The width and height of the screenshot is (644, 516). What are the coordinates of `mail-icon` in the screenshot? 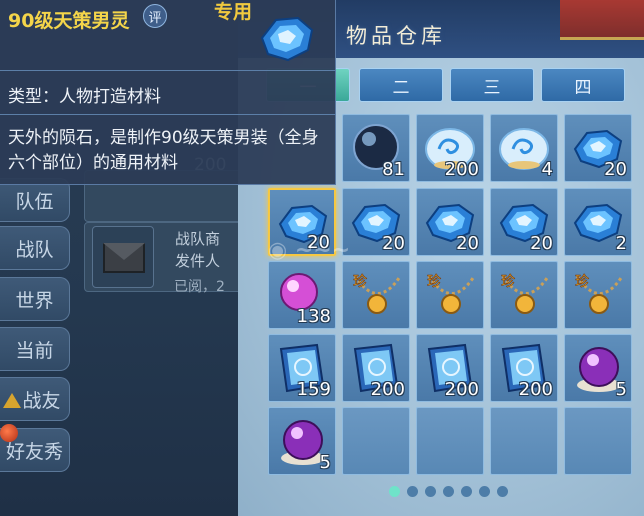 It's located at (123, 257).